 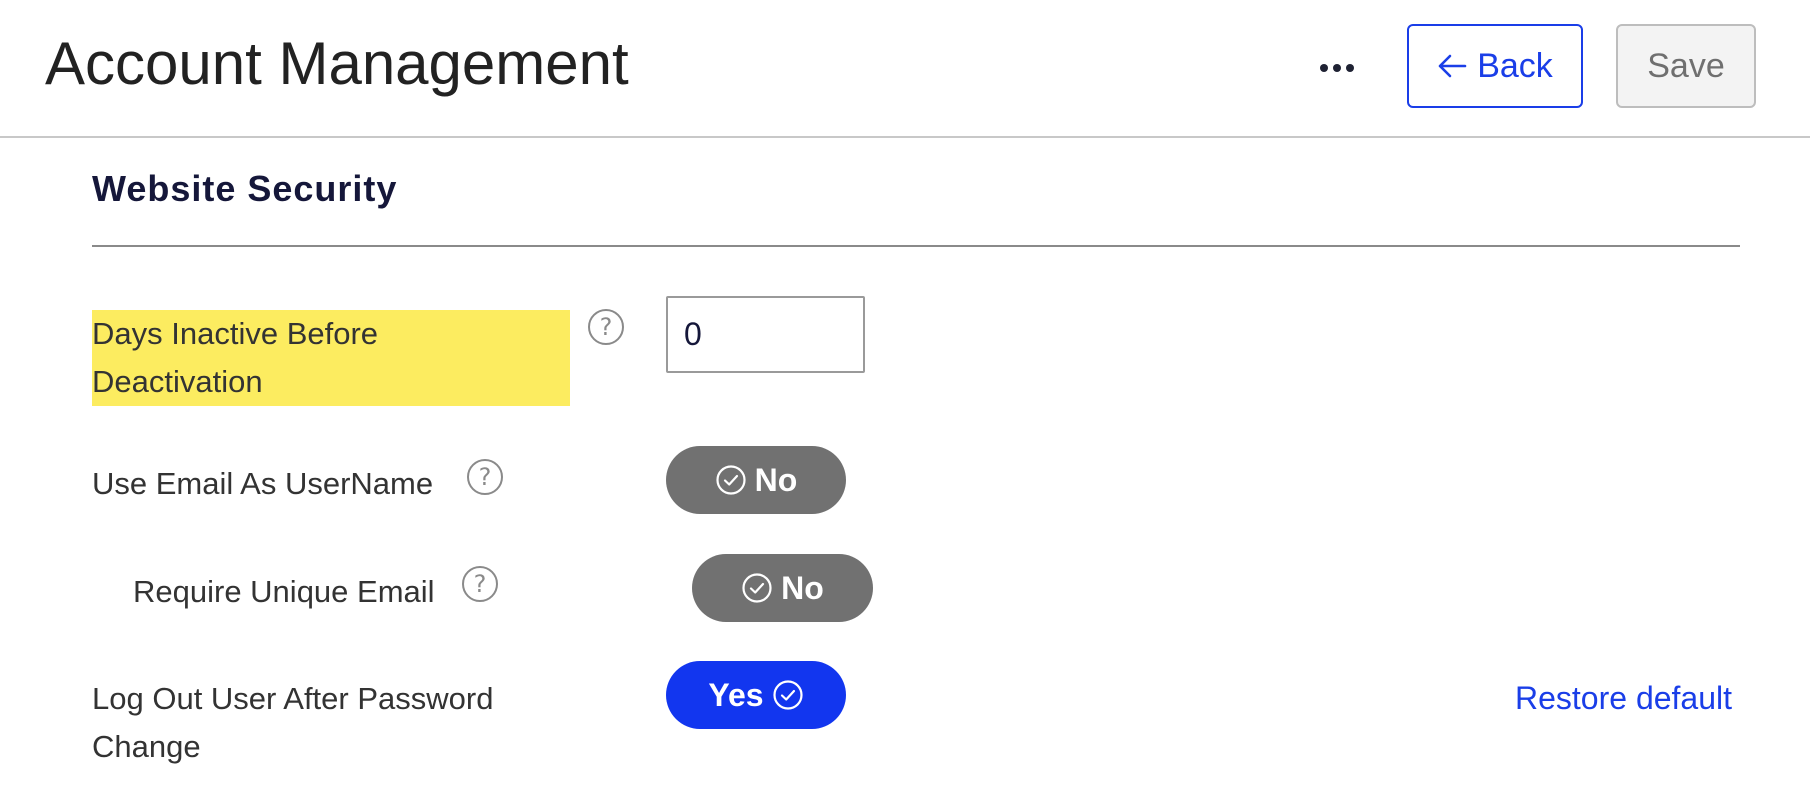 What do you see at coordinates (1686, 66) in the screenshot?
I see `save-button: Save` at bounding box center [1686, 66].